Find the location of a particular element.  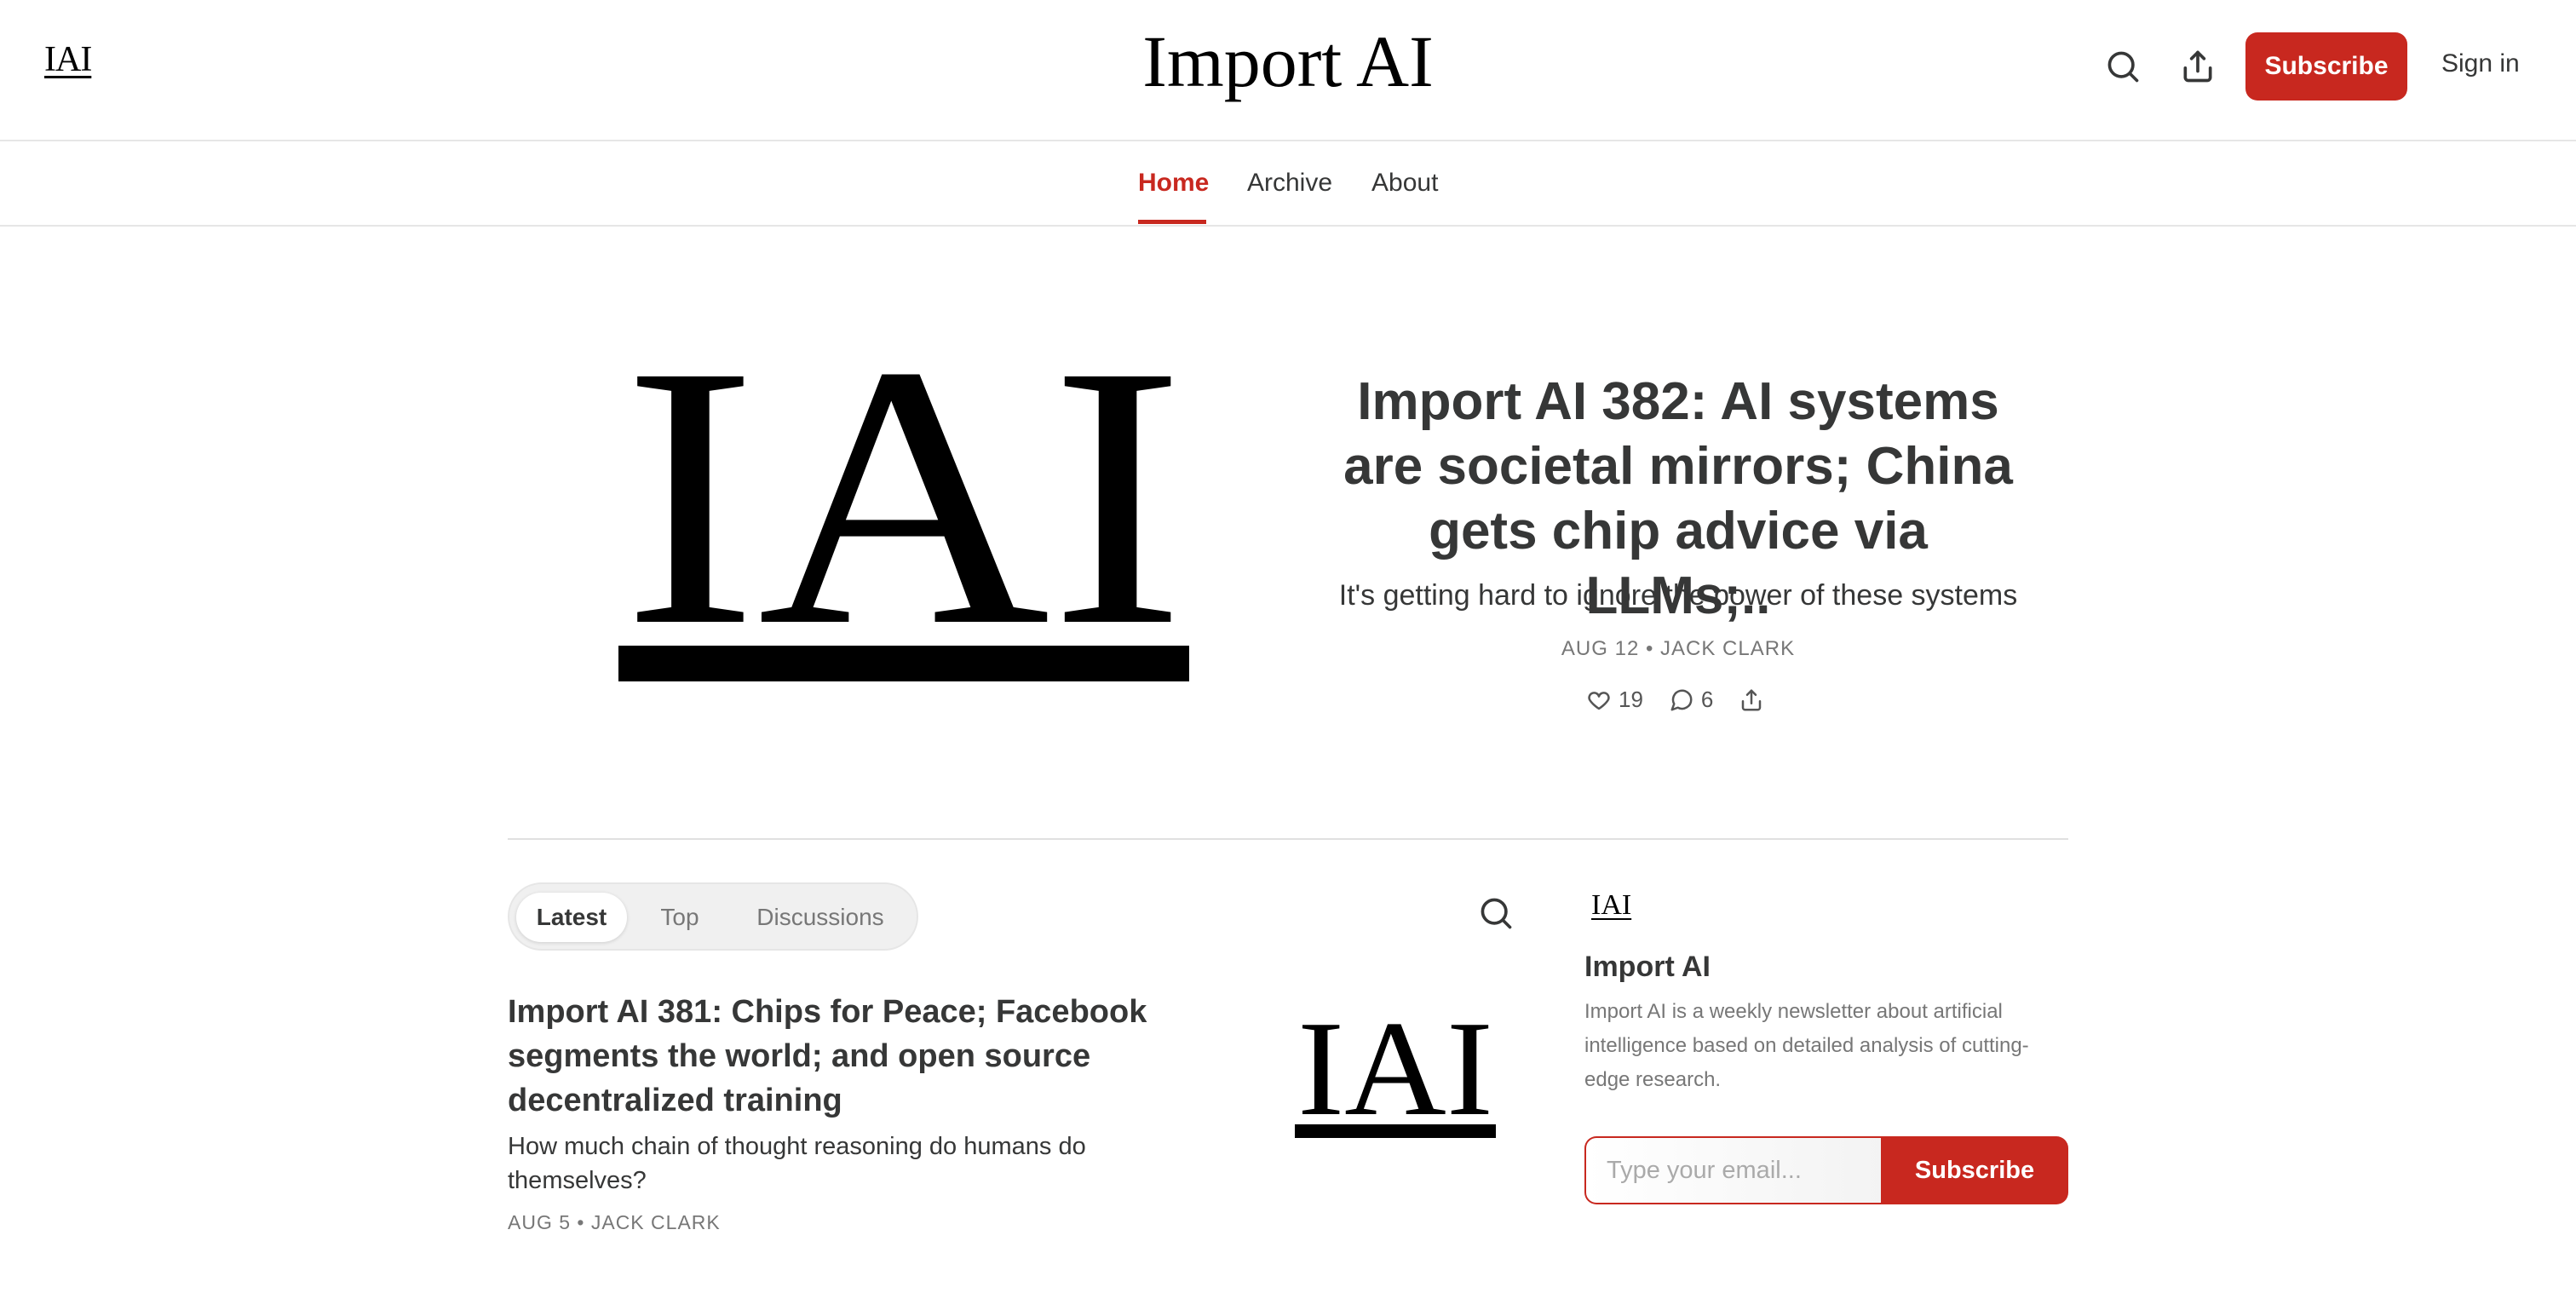

post-thumb-text: IAI is located at coordinates (1395, 1071).